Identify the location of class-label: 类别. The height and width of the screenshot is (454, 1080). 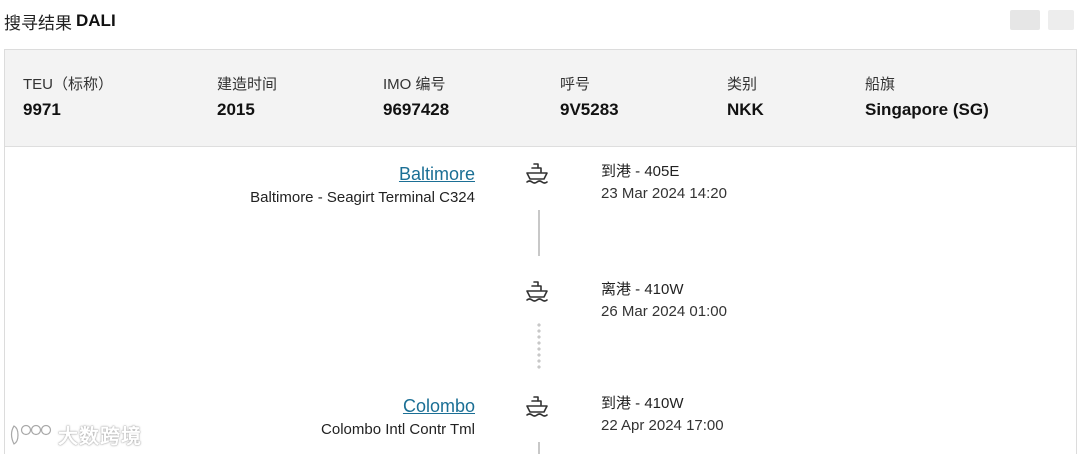
(742, 84).